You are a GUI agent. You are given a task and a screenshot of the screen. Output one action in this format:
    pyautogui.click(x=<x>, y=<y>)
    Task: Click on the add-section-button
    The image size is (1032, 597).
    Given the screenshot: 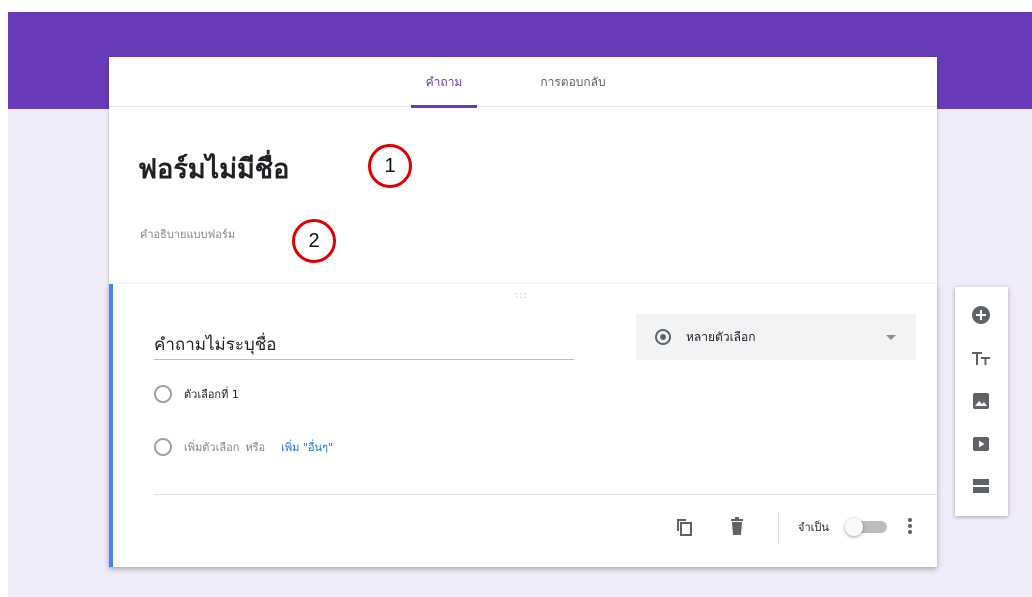 What is the action you would take?
    pyautogui.click(x=981, y=486)
    